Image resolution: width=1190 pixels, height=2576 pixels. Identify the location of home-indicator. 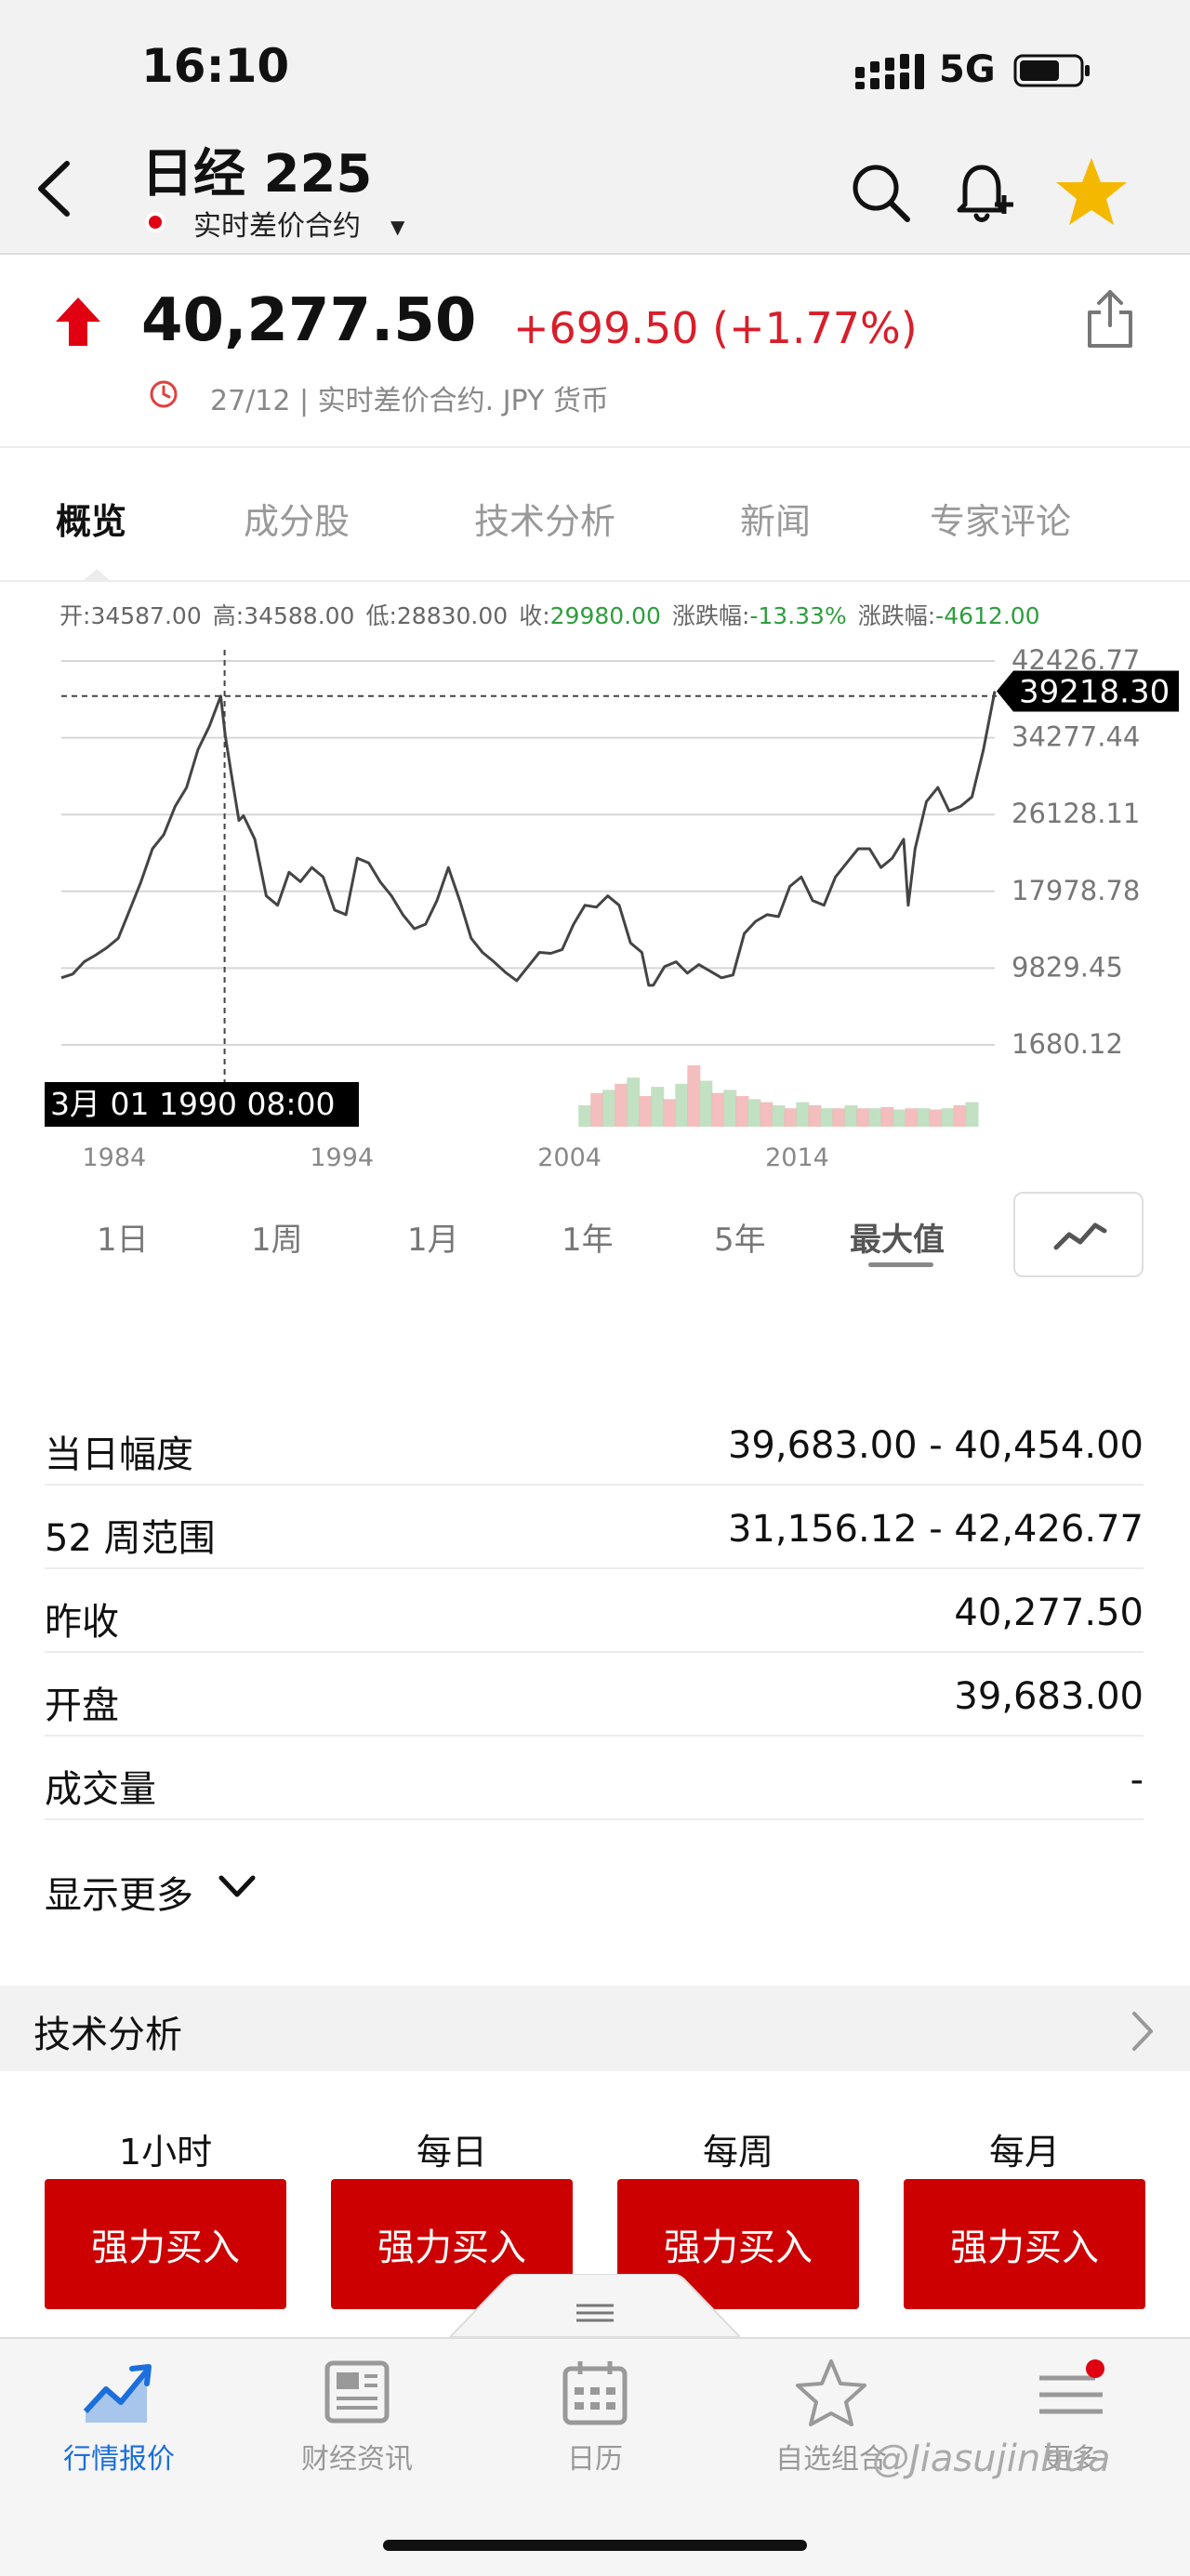
(595, 2545).